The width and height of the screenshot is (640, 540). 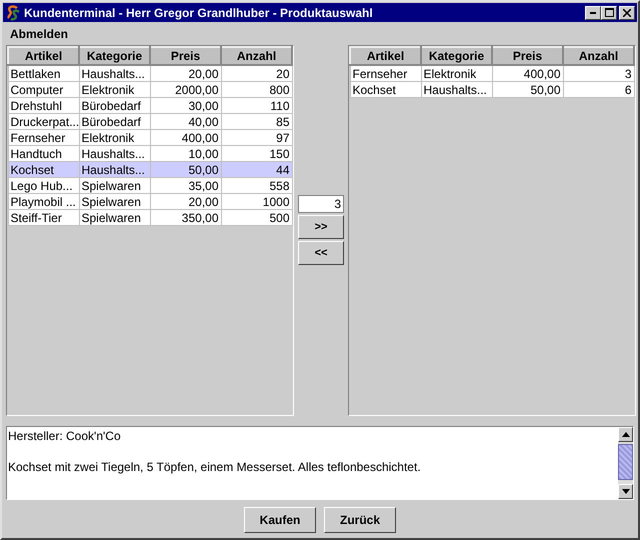 I want to click on minimize-button, so click(x=593, y=13).